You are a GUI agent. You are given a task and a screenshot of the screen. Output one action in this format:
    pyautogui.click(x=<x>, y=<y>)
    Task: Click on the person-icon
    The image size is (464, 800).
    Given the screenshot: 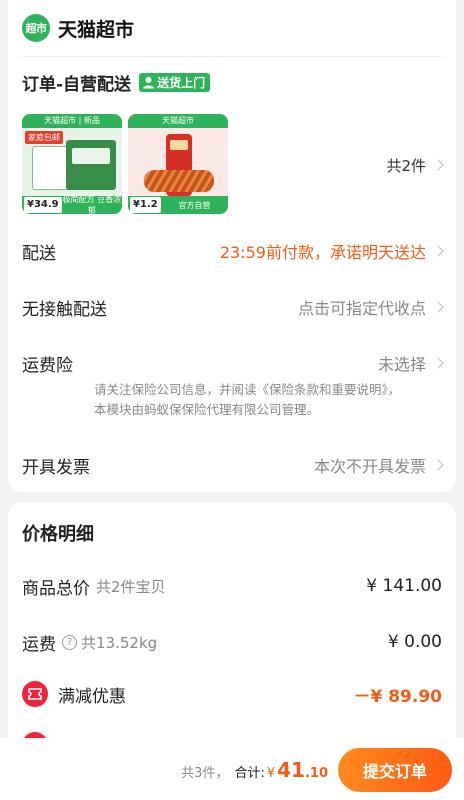 What is the action you would take?
    pyautogui.click(x=149, y=82)
    